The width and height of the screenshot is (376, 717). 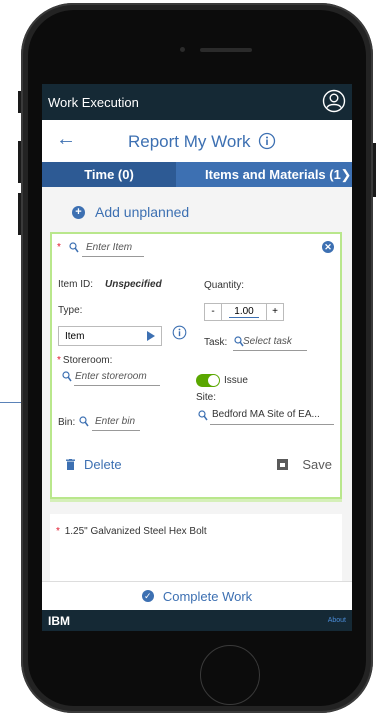 What do you see at coordinates (78, 212) in the screenshot?
I see `plus-icon: +` at bounding box center [78, 212].